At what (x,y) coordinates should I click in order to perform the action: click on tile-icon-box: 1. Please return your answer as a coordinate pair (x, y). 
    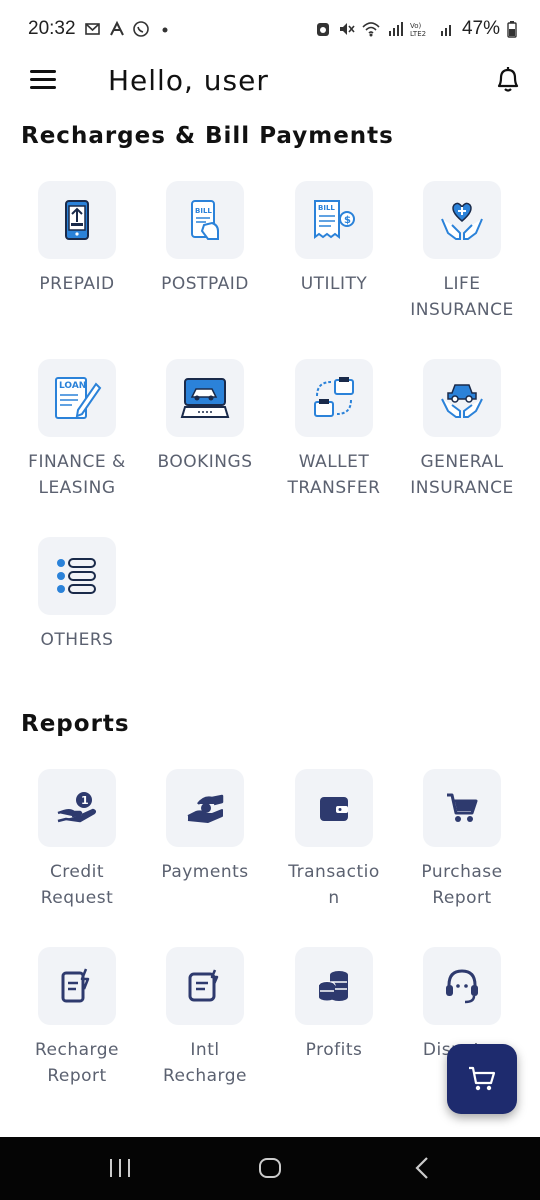
    Looking at the image, I should click on (77, 808).